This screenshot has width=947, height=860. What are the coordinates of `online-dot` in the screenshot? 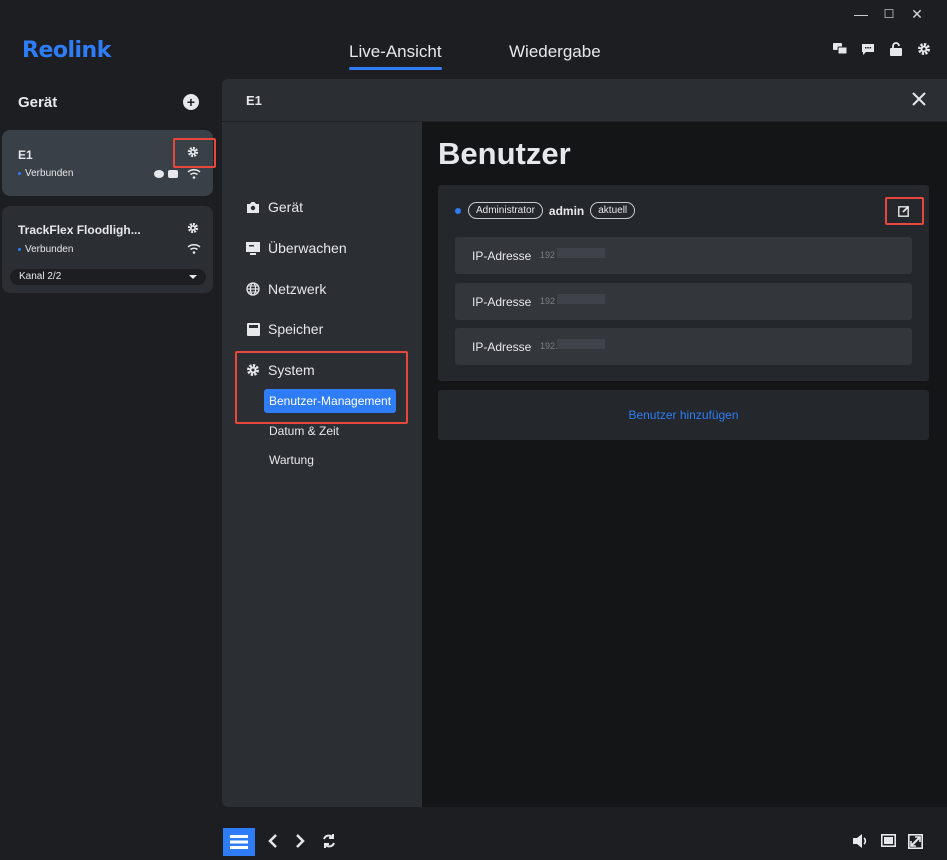 It's located at (458, 210).